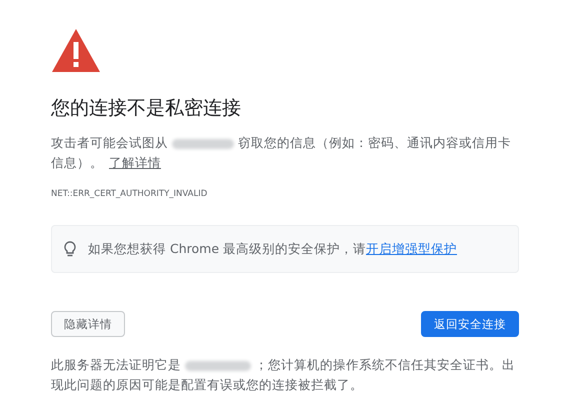 This screenshot has width=578, height=400. I want to click on warning-icon, so click(76, 50).